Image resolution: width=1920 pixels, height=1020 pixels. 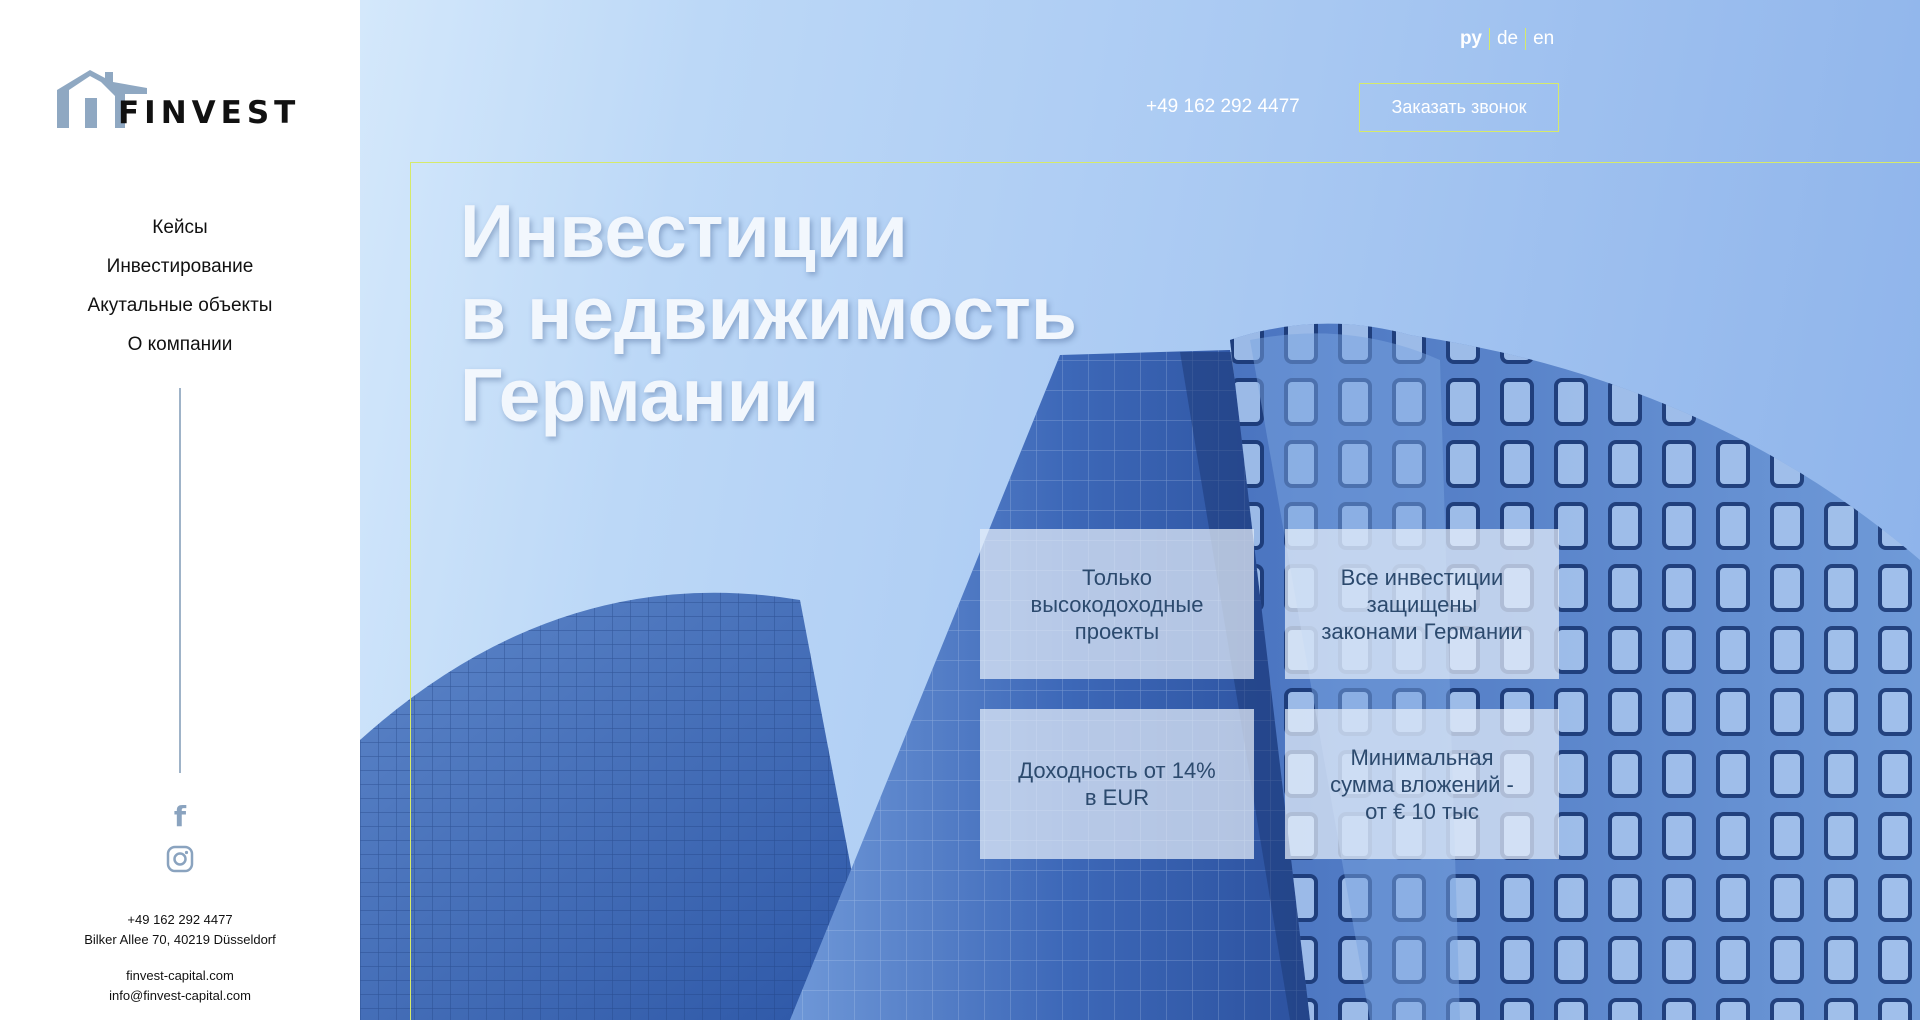 I want to click on lang-de: de, so click(x=1507, y=38).